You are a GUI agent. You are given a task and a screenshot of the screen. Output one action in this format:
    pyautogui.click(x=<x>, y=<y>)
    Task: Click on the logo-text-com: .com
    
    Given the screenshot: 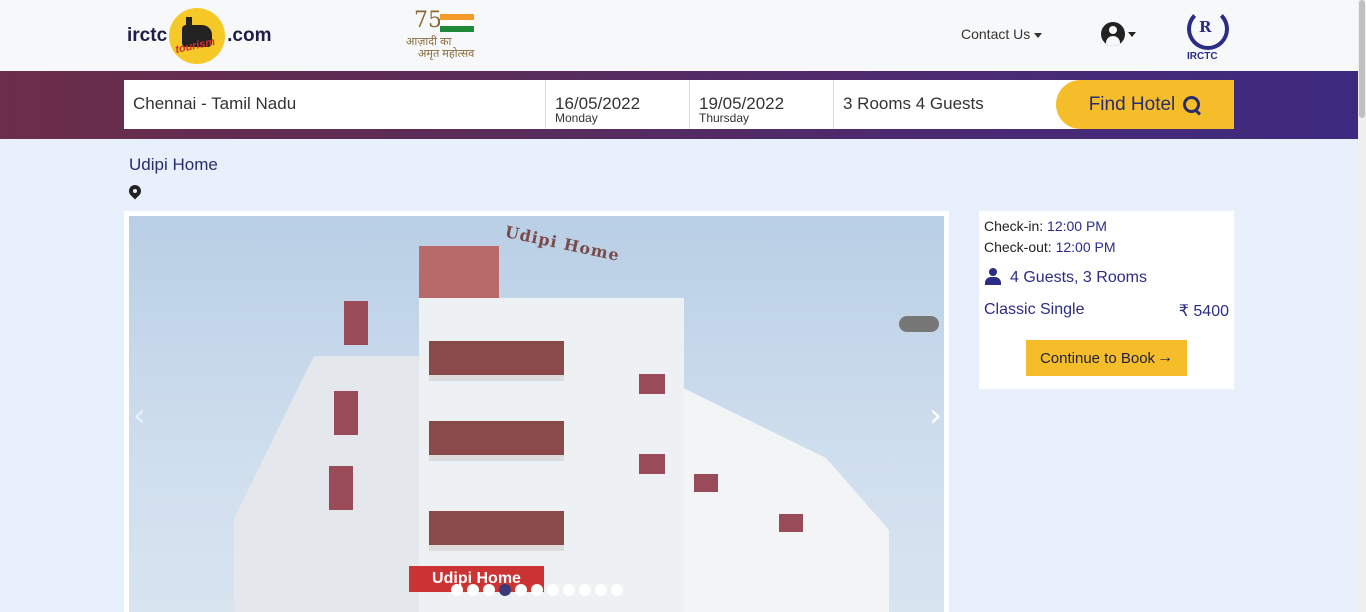 What is the action you would take?
    pyautogui.click(x=249, y=35)
    